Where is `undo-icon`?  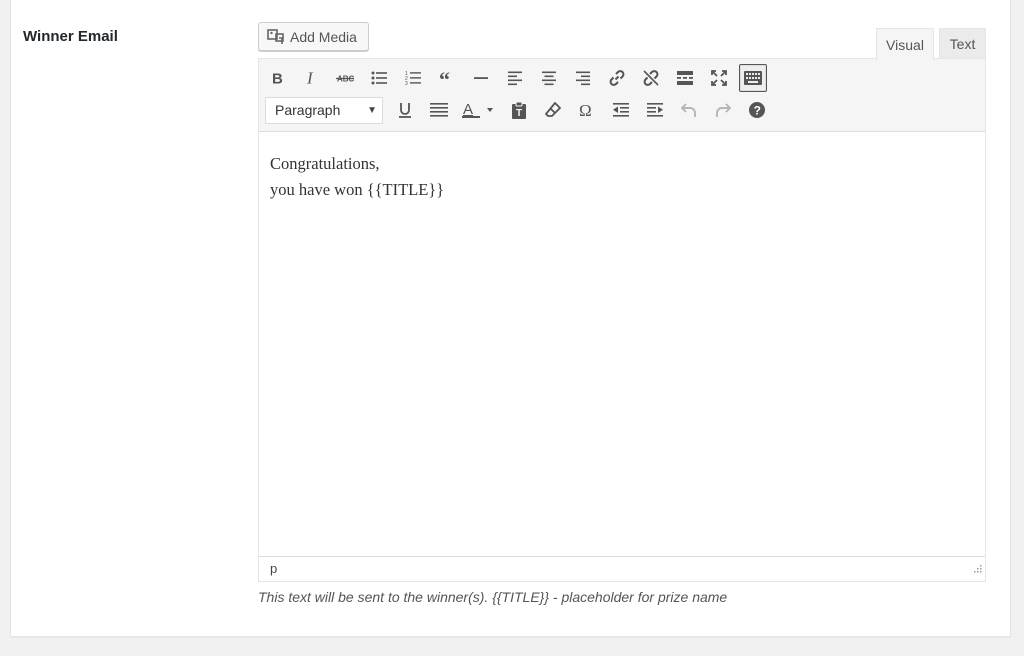
undo-icon is located at coordinates (689, 110).